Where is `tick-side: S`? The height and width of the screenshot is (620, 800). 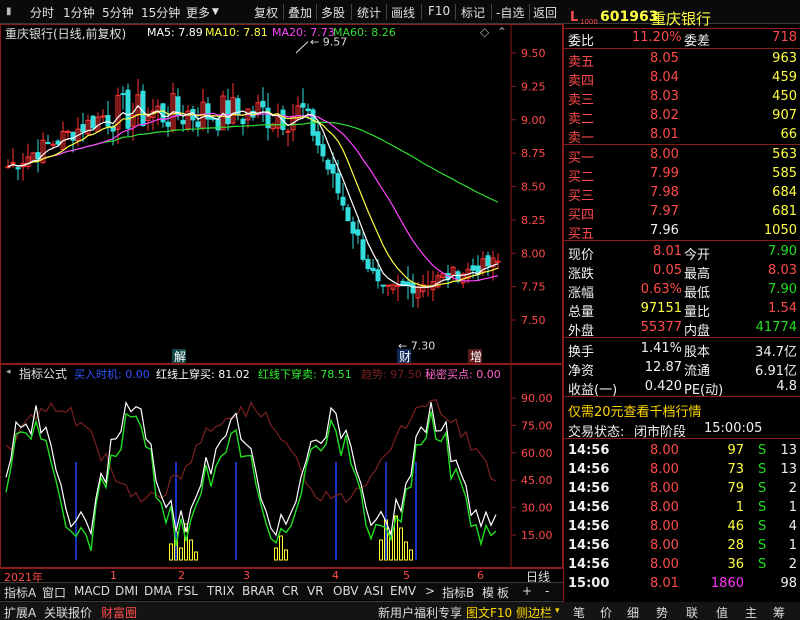
tick-side: S is located at coordinates (762, 545).